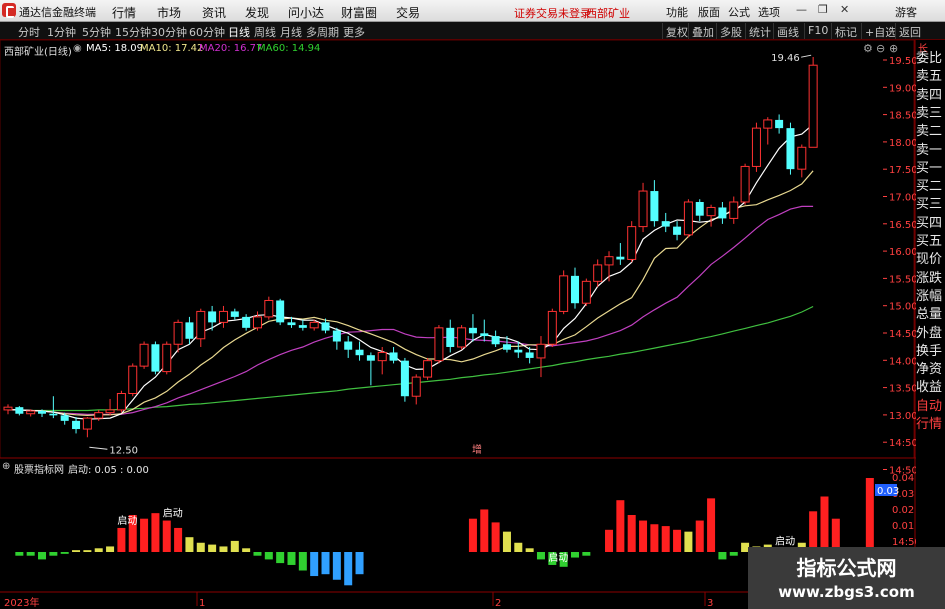 The height and width of the screenshot is (609, 945). Describe the element at coordinates (29, 32) in the screenshot. I see `period-fenshi: 分时` at that location.